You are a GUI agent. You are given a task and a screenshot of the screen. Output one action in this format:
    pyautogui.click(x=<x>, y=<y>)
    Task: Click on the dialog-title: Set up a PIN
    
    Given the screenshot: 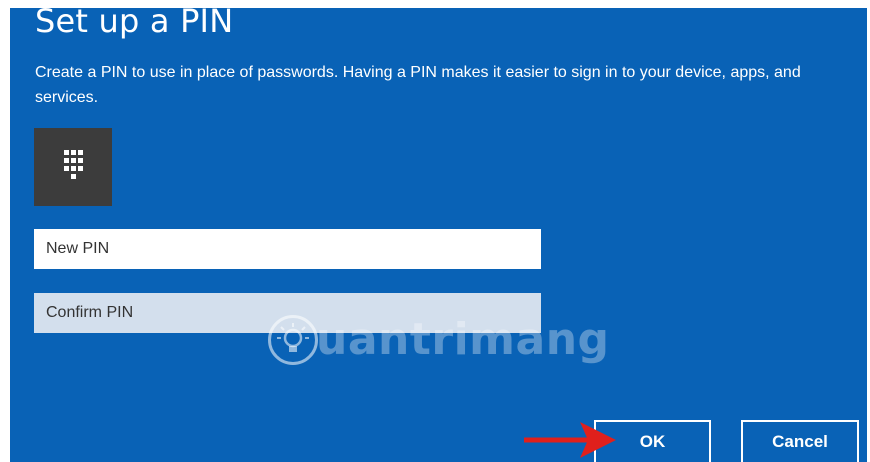 What is the action you would take?
    pyautogui.click(x=134, y=24)
    